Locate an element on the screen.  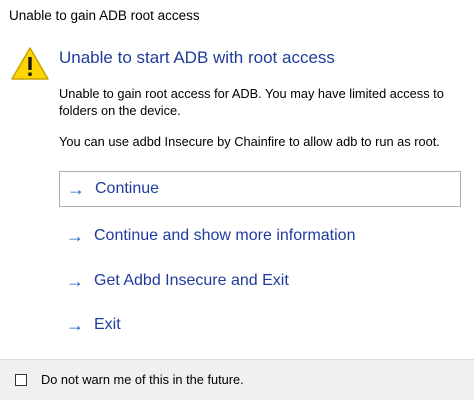
exit-button: → Exit is located at coordinates (260, 325).